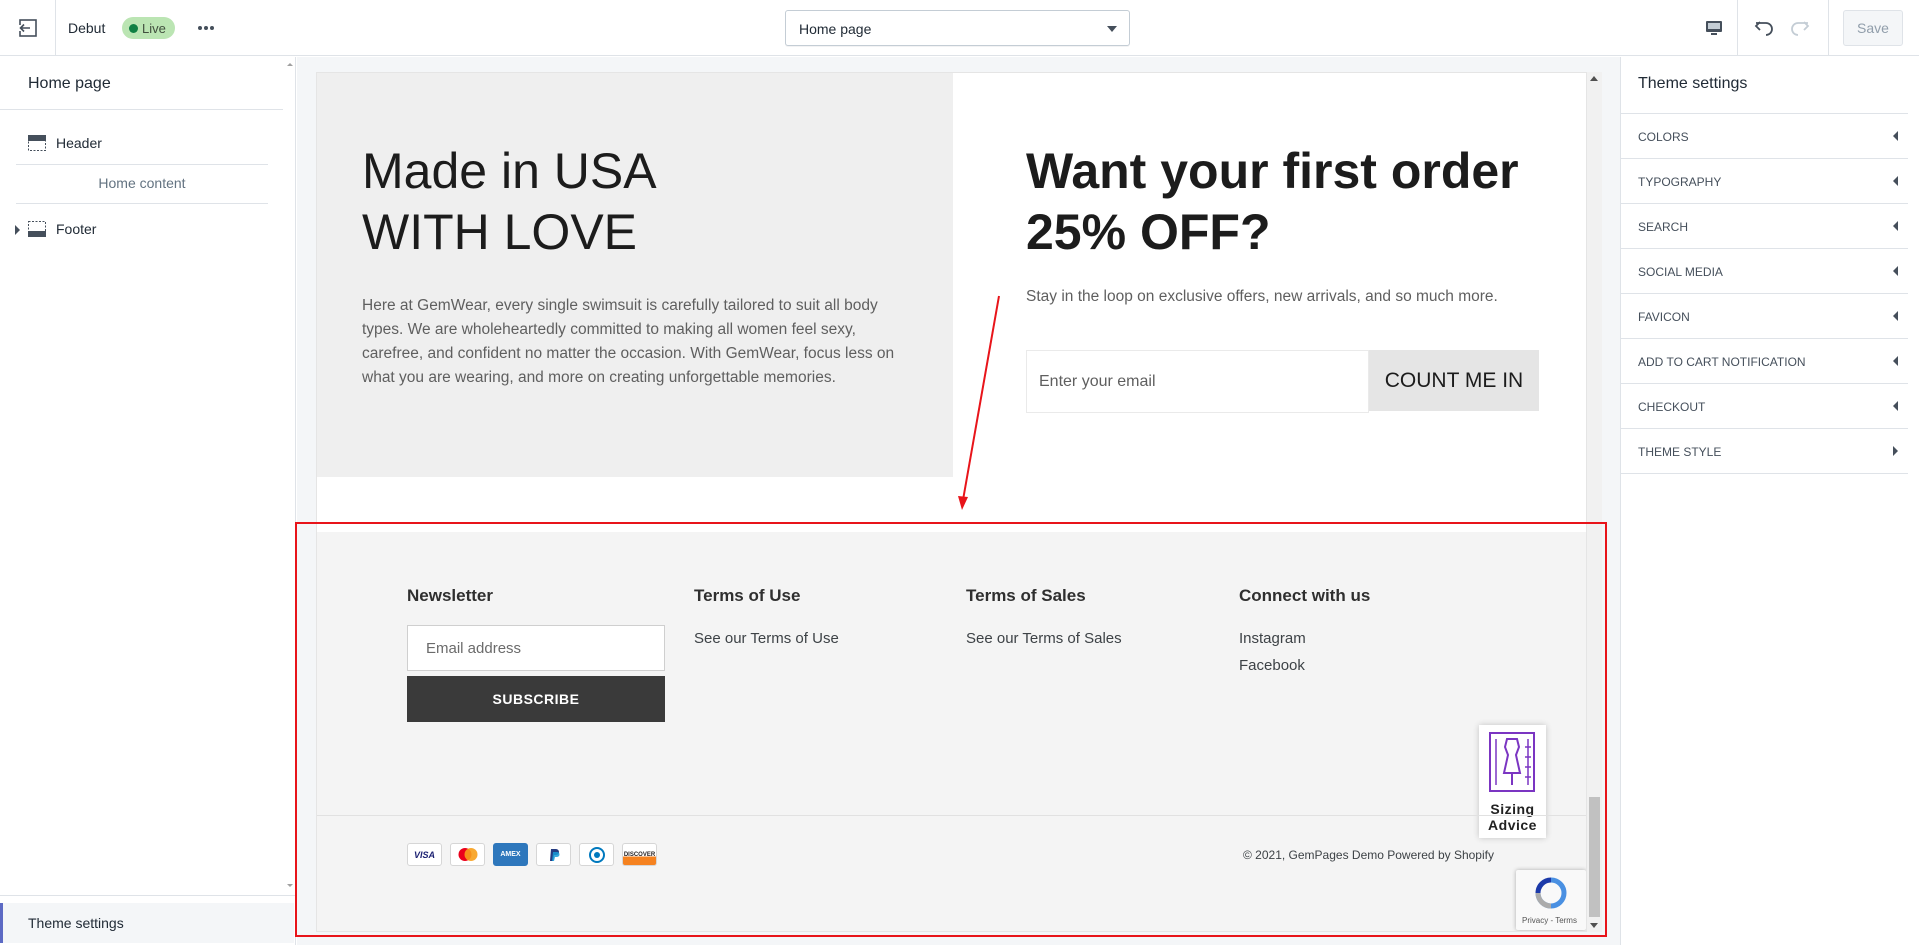 This screenshot has height=945, width=1919. Describe the element at coordinates (1764, 226) in the screenshot. I see `setting-search: SEARCH` at that location.